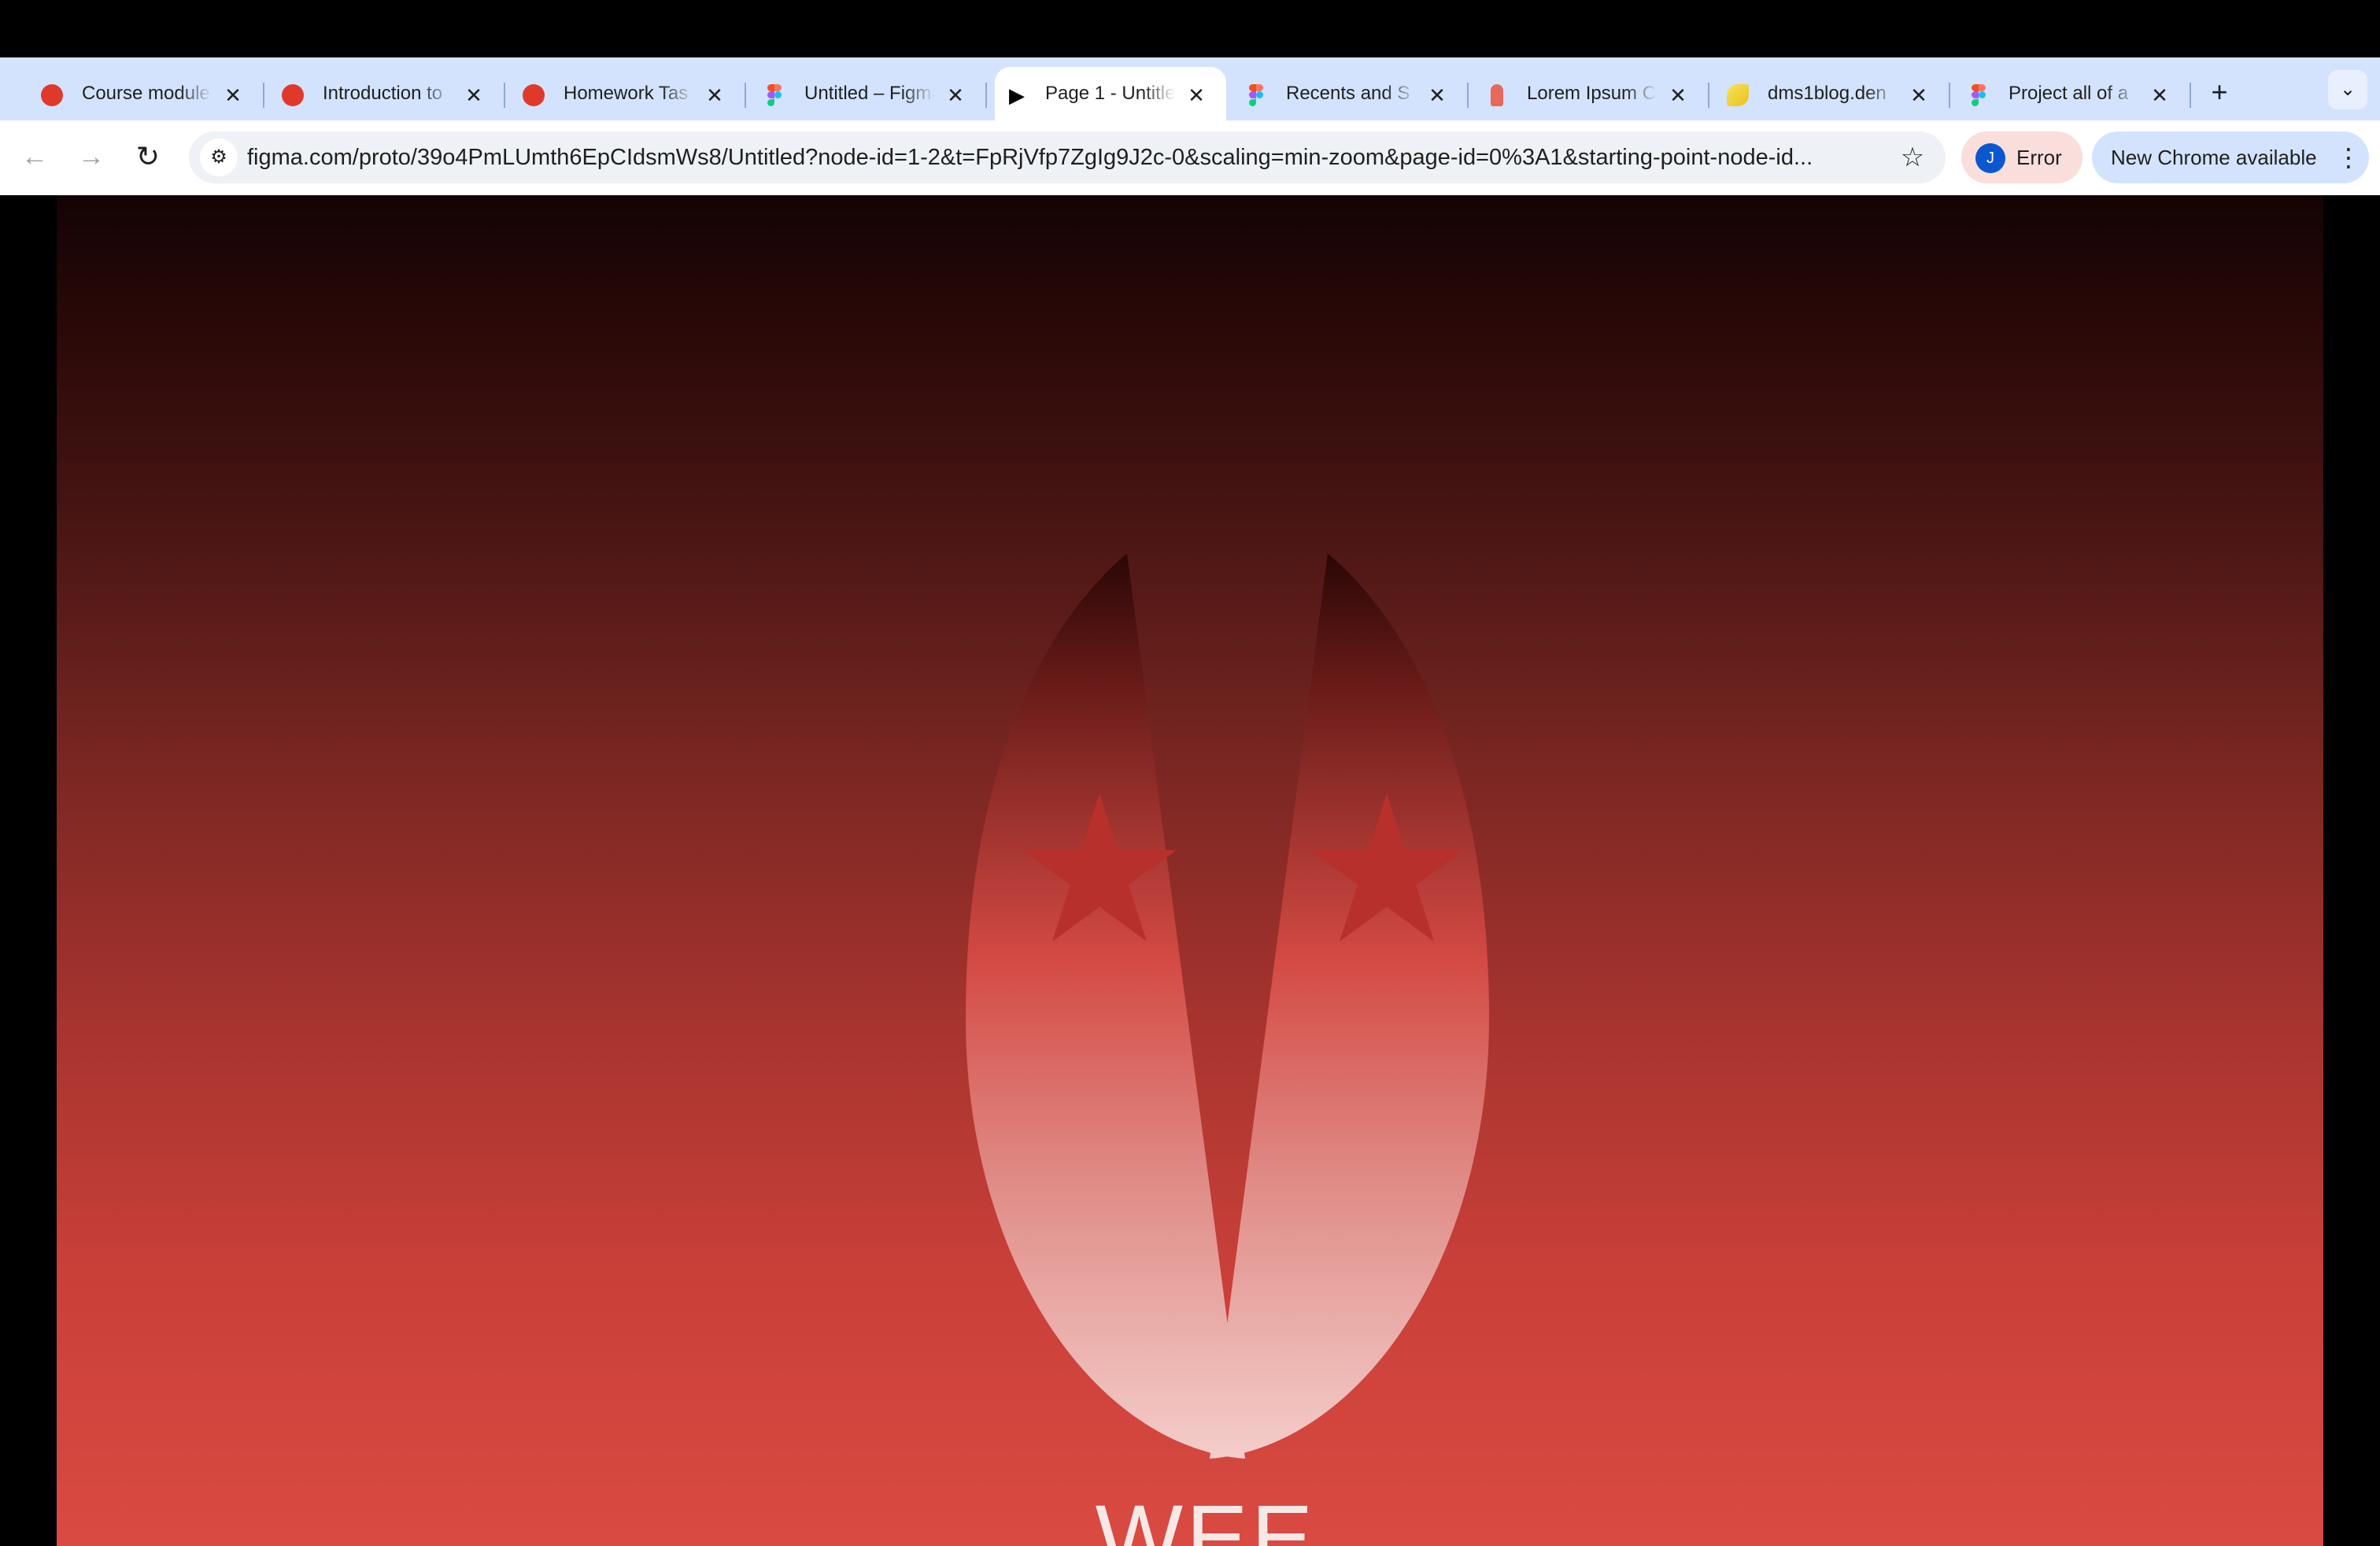  What do you see at coordinates (1592, 94) in the screenshot?
I see `tab-title: Lorem Ipsum C` at bounding box center [1592, 94].